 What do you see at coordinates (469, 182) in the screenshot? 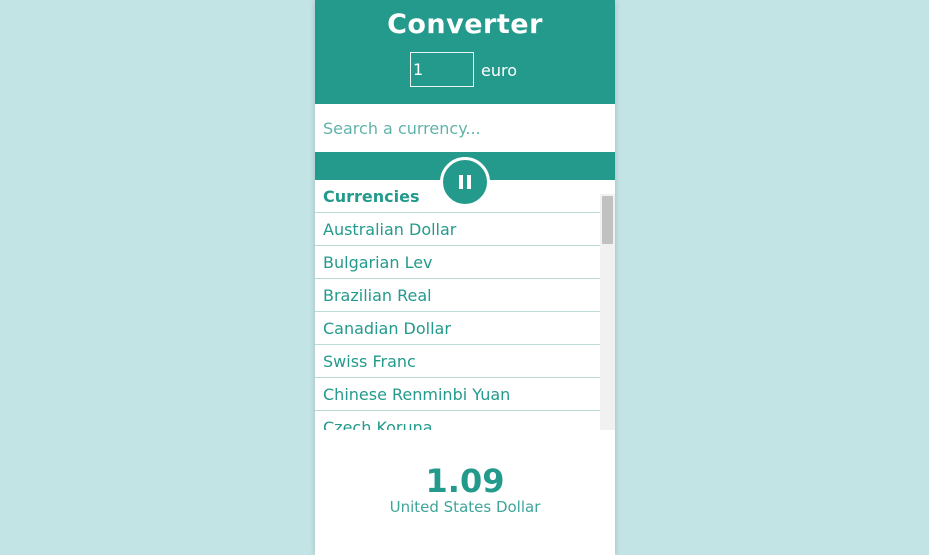
I see `pause-icon-bar` at bounding box center [469, 182].